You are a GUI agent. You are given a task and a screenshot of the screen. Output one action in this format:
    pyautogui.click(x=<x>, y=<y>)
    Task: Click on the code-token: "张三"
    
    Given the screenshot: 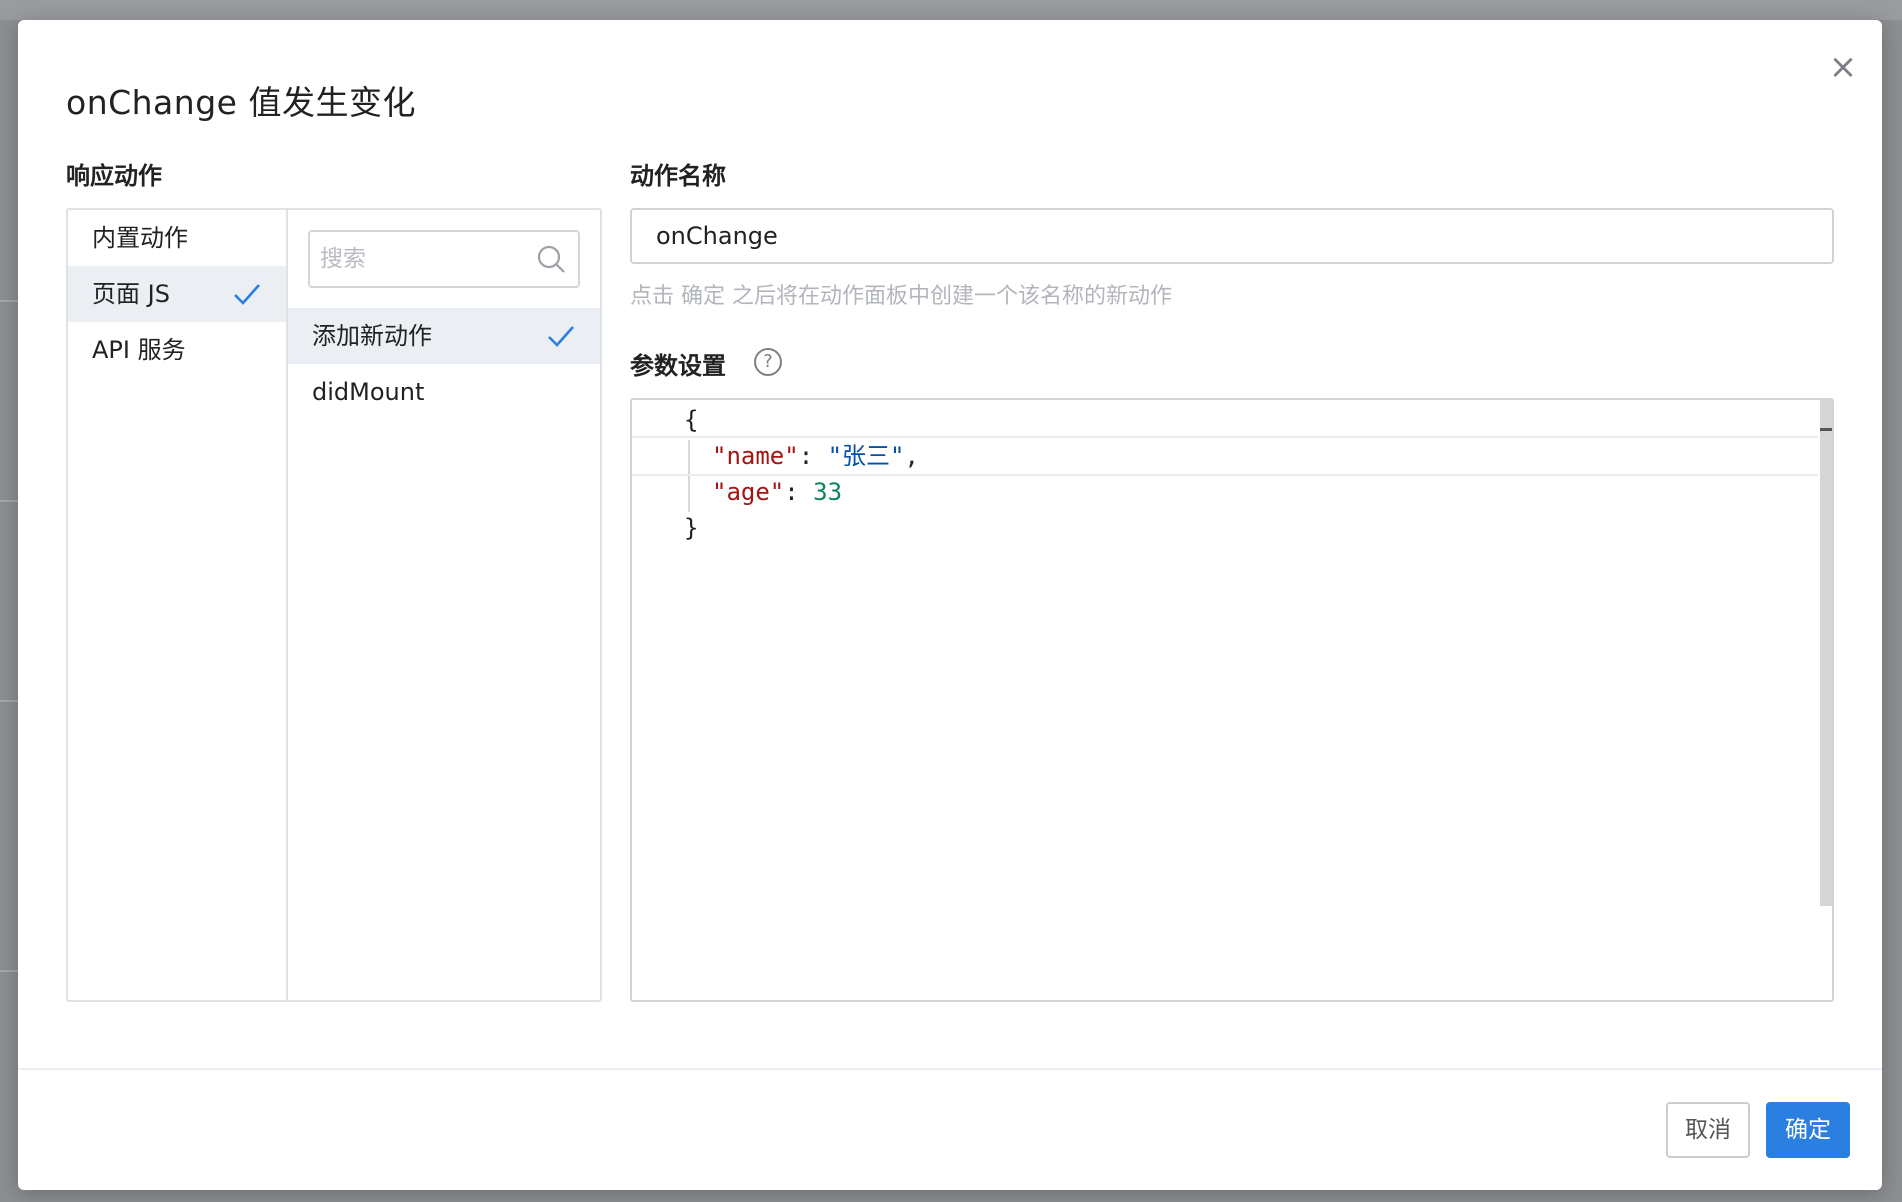 What is the action you would take?
    pyautogui.click(x=866, y=456)
    